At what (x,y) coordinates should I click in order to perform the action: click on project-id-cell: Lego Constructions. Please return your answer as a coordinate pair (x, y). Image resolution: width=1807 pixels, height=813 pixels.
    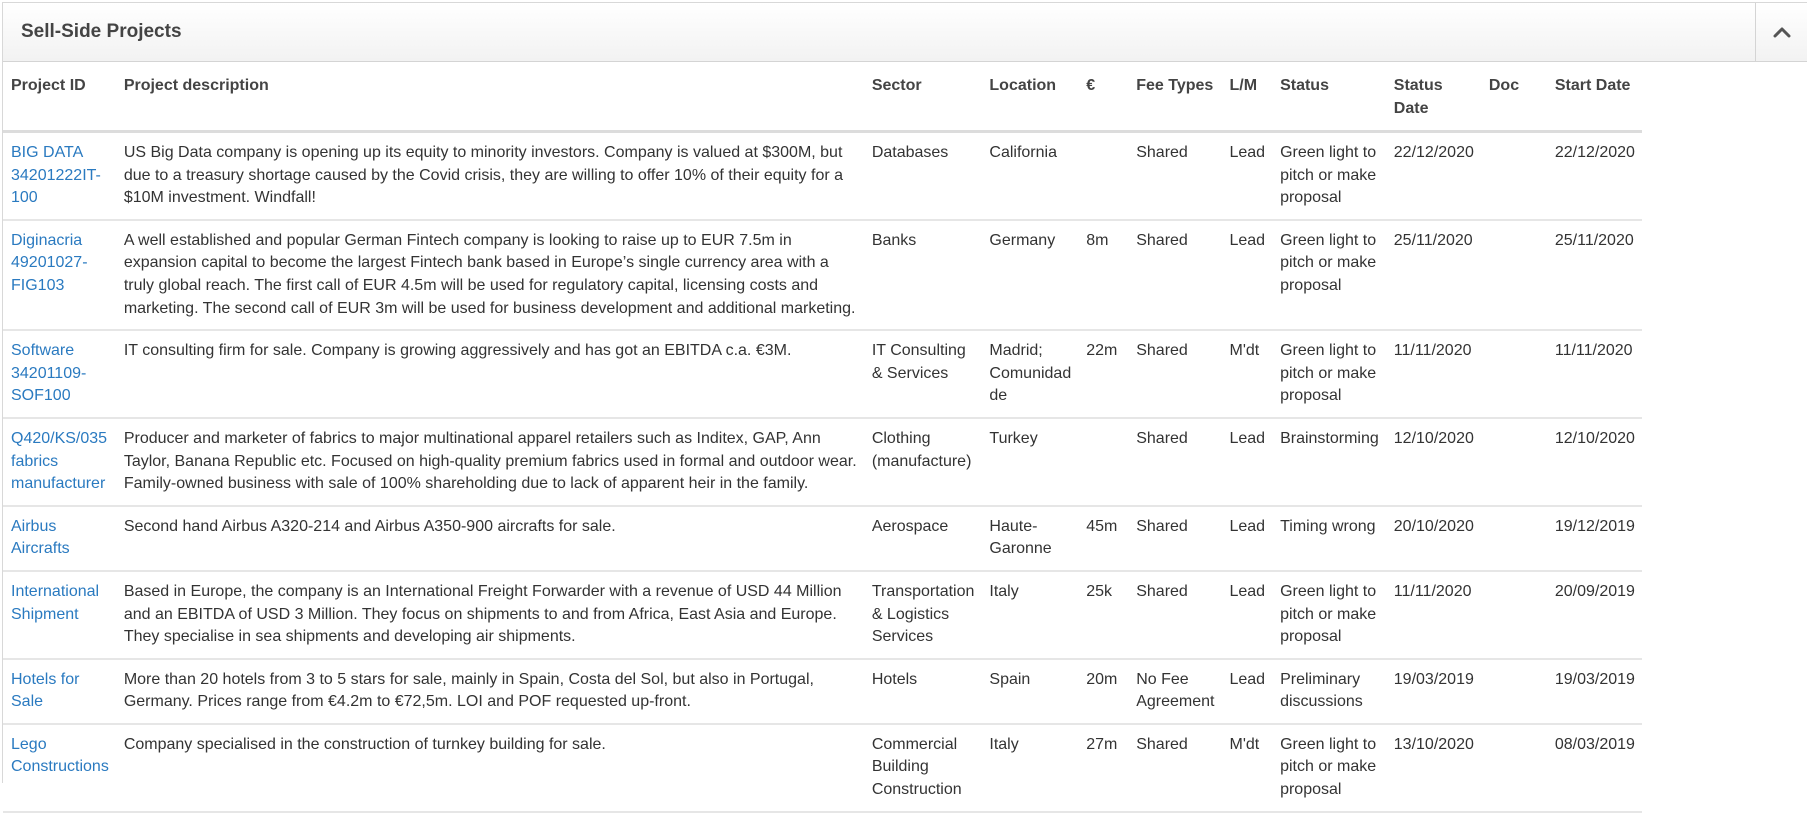
    Looking at the image, I should click on (59, 768).